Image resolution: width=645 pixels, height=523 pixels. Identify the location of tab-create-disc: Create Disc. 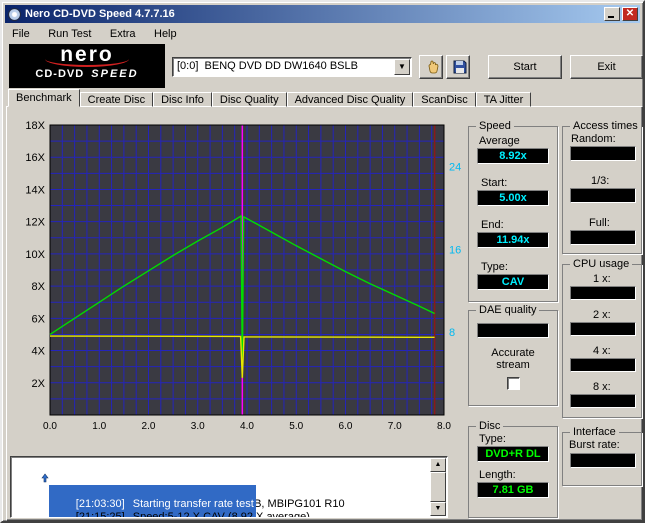
(116, 99).